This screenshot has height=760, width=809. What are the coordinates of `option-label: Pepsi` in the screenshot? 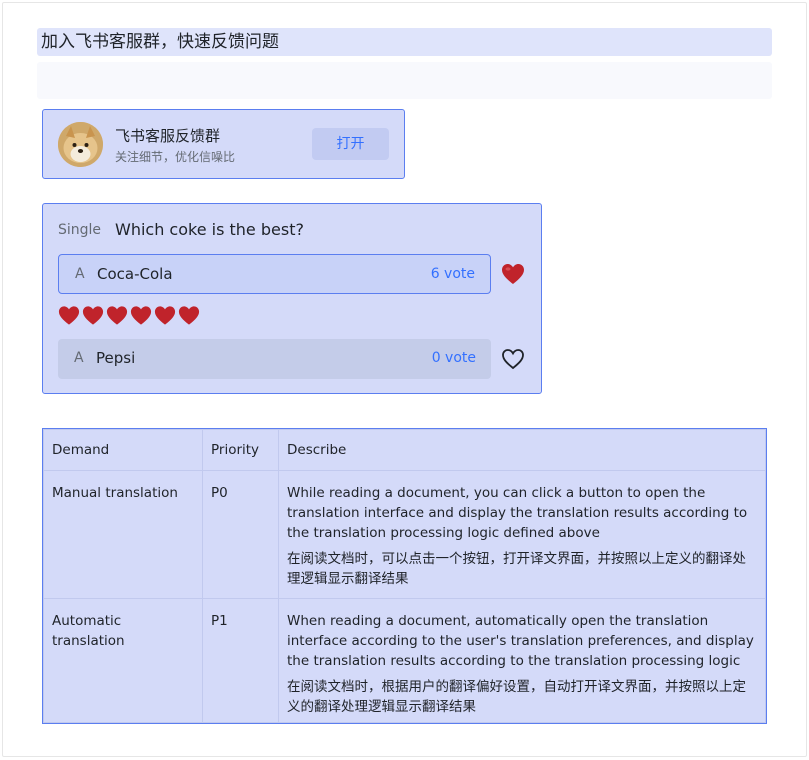 It's located at (116, 358).